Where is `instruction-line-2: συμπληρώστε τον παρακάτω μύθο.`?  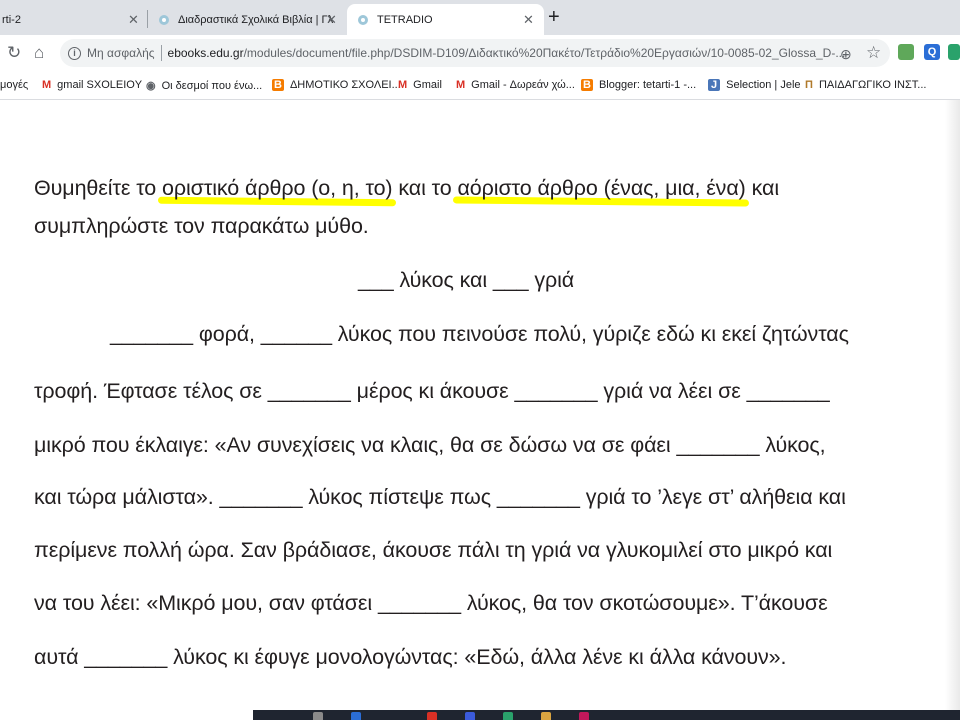 instruction-line-2: συμπληρώστε τον παρακάτω μύθο. is located at coordinates (201, 226).